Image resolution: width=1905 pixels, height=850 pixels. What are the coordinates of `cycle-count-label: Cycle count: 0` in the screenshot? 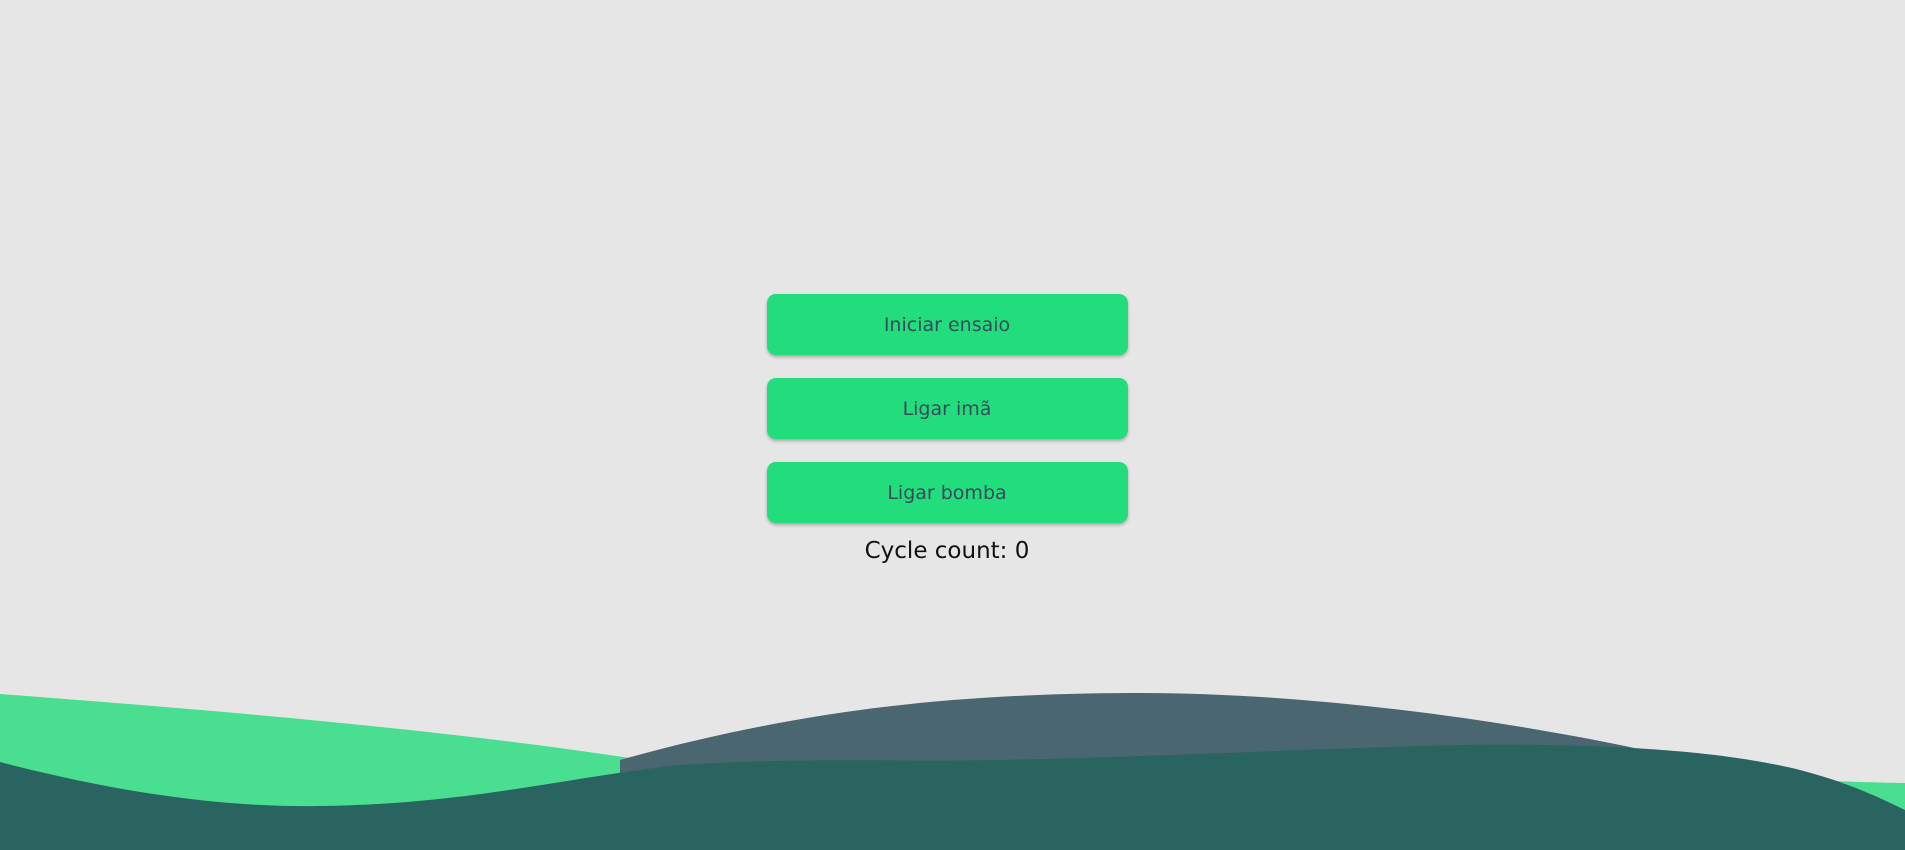 It's located at (947, 551).